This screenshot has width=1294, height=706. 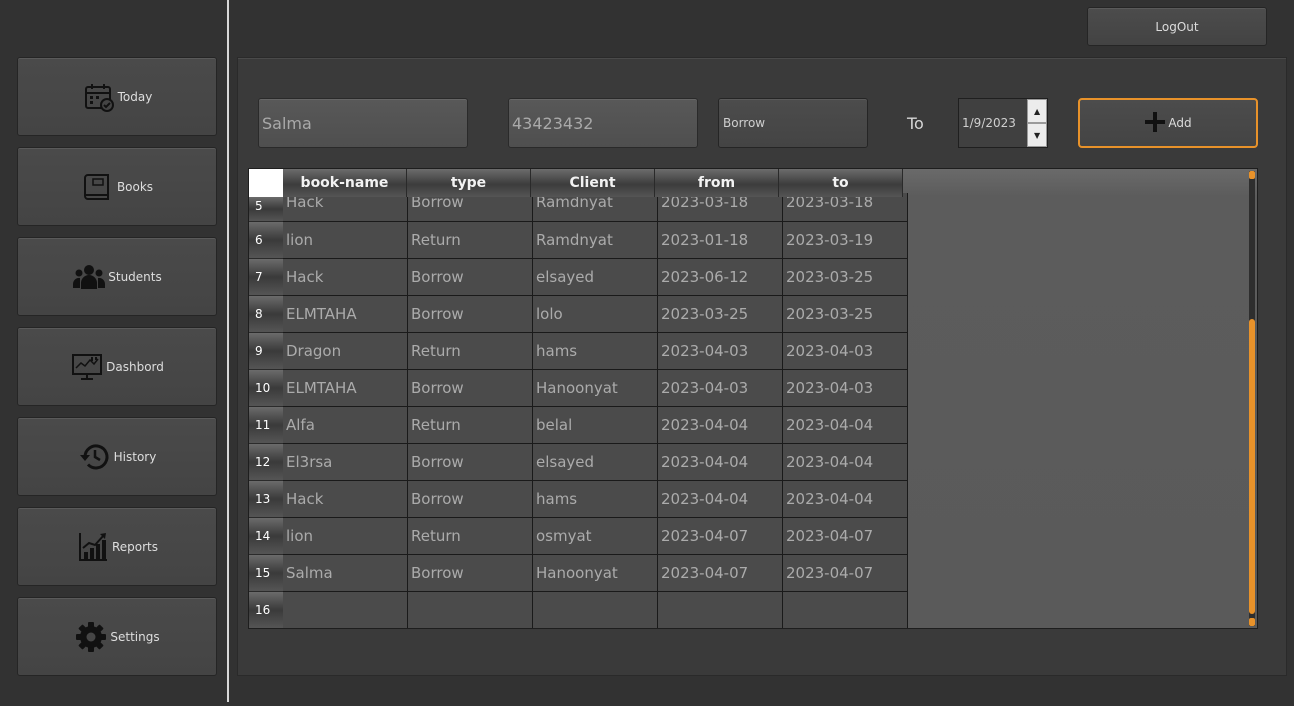 I want to click on sidebar-item-history: History, so click(x=117, y=456).